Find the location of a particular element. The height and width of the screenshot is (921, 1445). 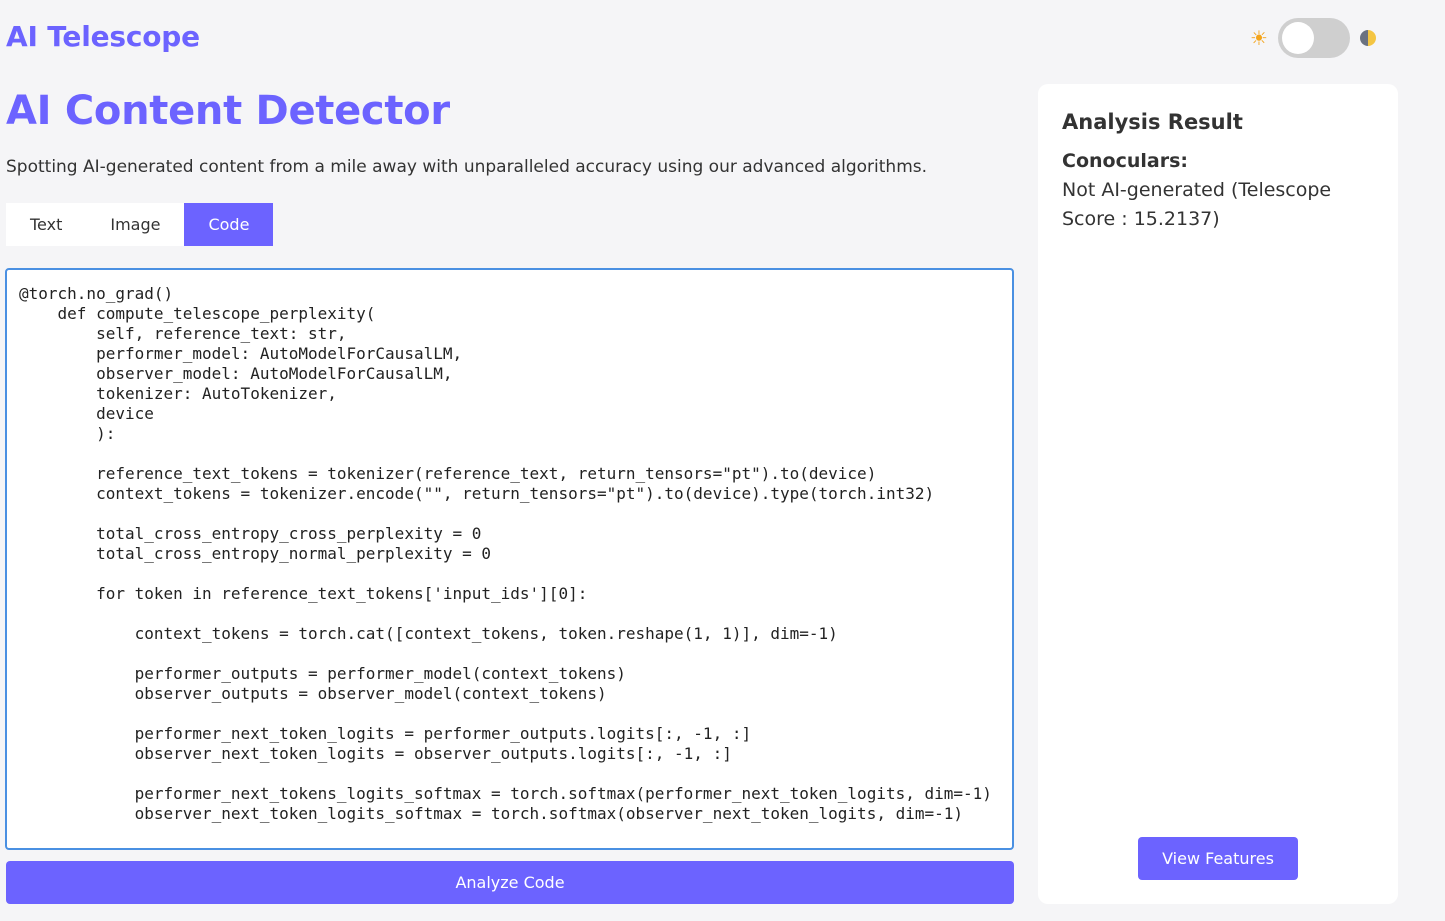

input-type-tabs: Text Image Code is located at coordinates (140, 224).